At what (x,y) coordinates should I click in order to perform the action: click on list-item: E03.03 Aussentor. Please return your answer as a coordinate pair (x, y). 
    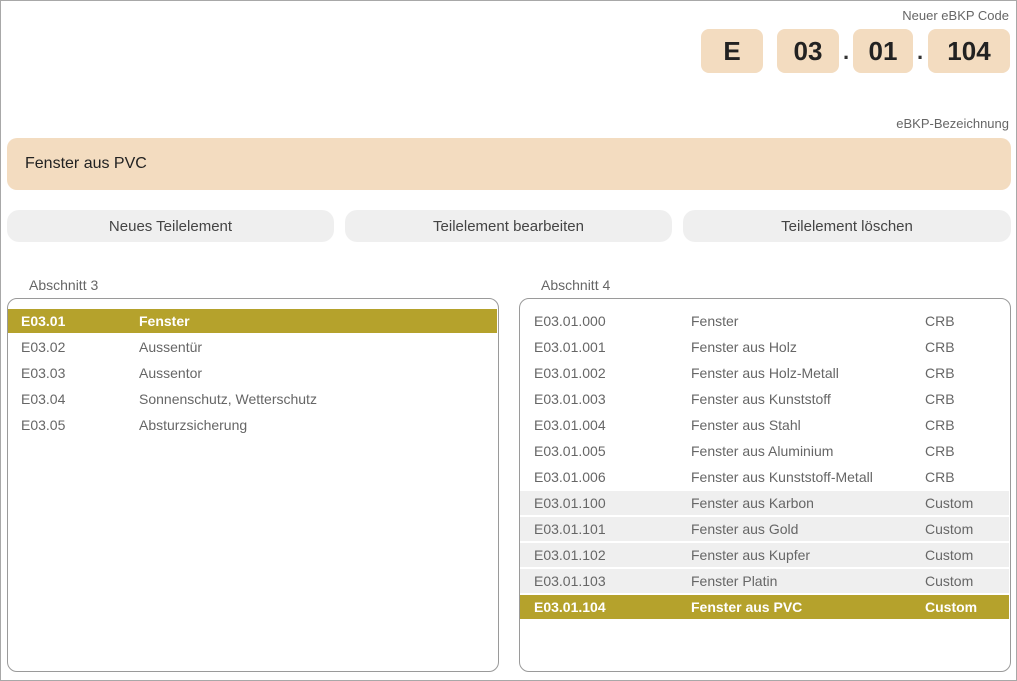
    Looking at the image, I should click on (252, 373).